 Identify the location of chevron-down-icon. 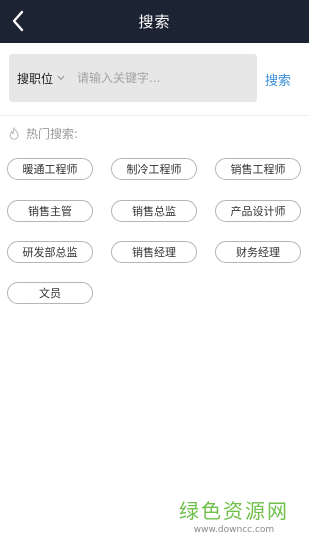
(61, 78).